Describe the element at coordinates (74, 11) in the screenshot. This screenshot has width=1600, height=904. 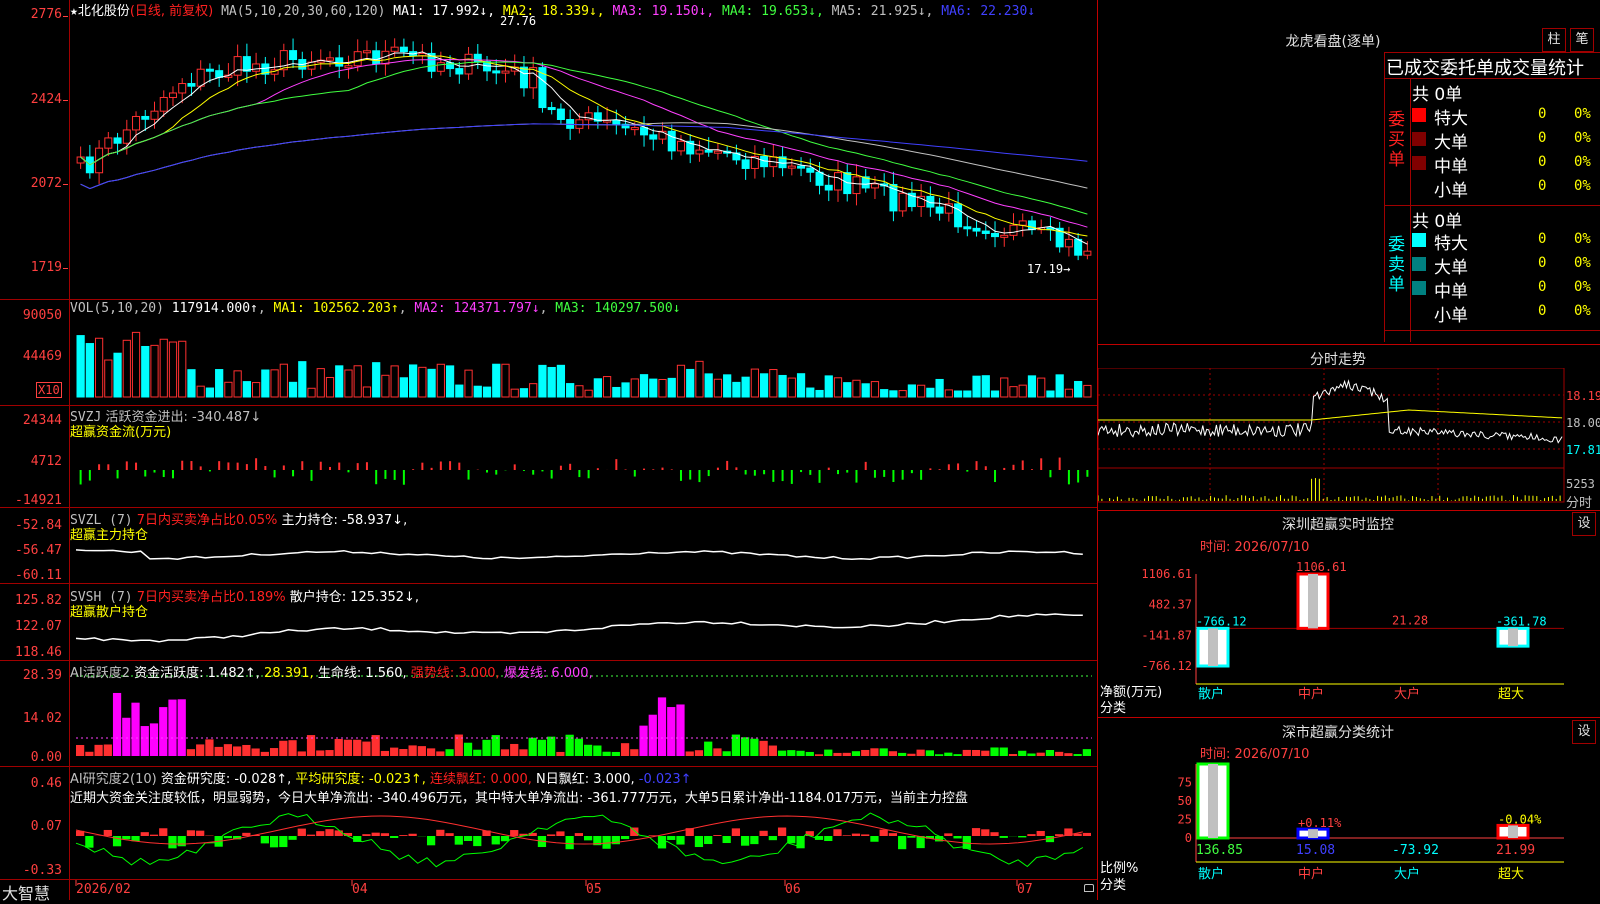
I see `star-icon: ★` at that location.